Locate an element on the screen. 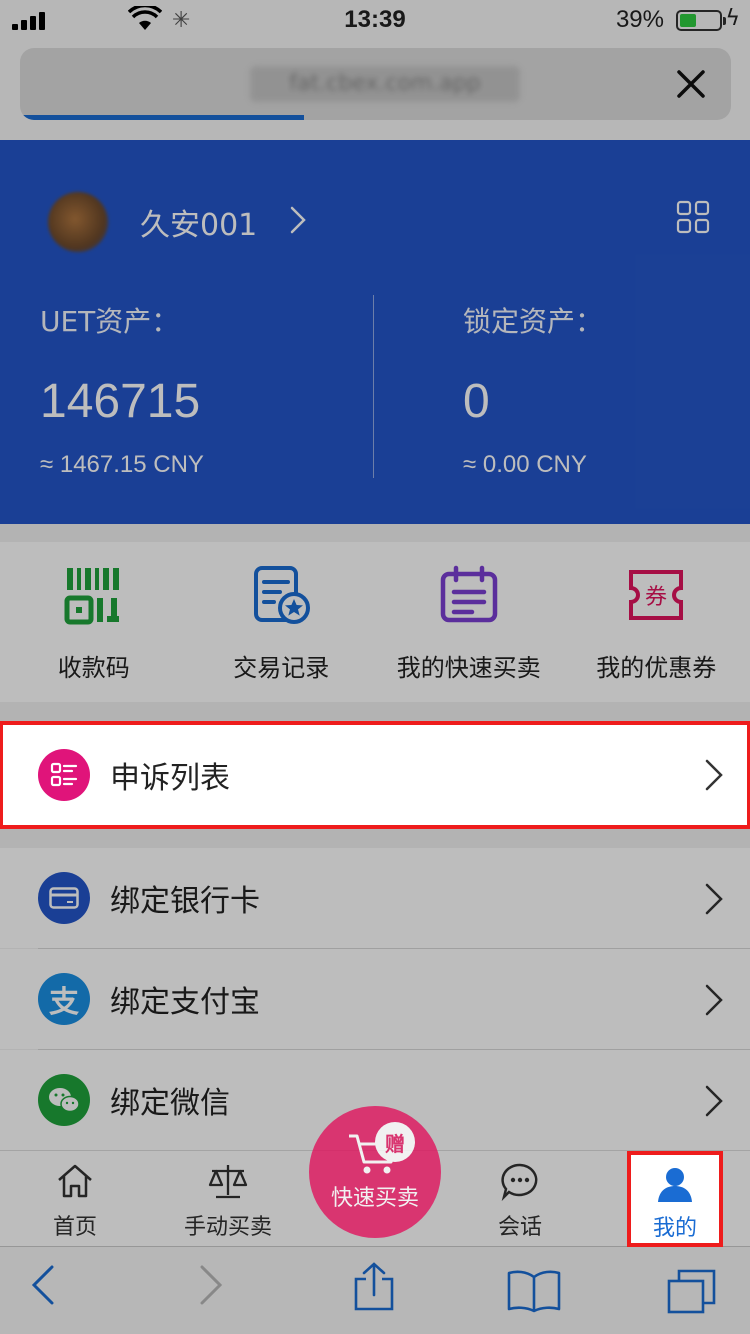 The image size is (750, 1334). calendar-list-icon is located at coordinates (468, 594).